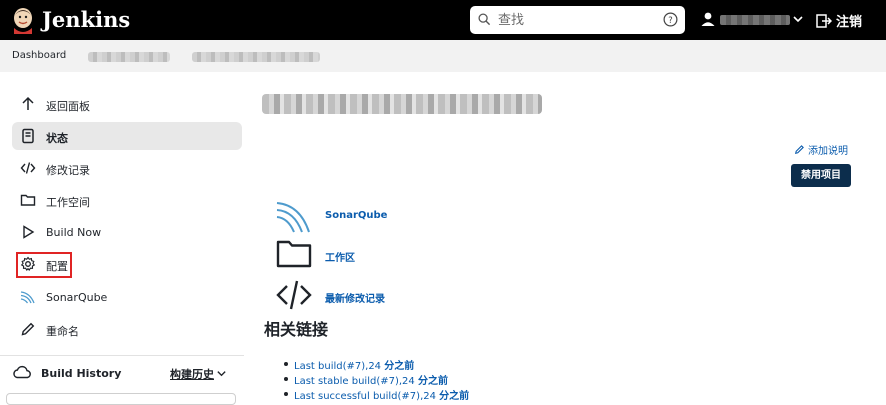 This screenshot has width=886, height=405. What do you see at coordinates (443, 20) in the screenshot?
I see `top-bar: Jenkins ? 注销` at bounding box center [443, 20].